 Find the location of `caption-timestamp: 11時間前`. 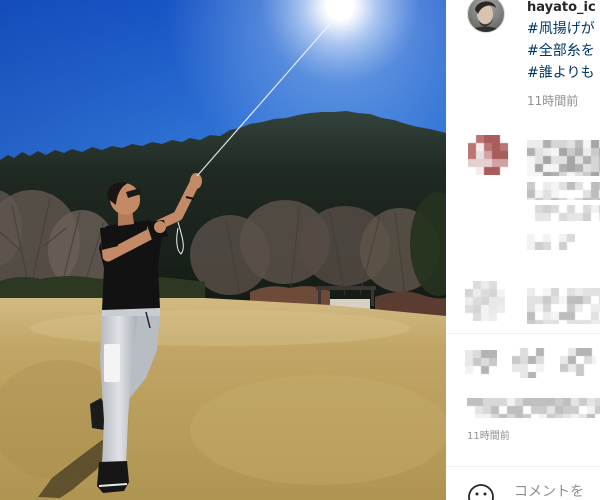

caption-timestamp: 11時間前 is located at coordinates (553, 101).